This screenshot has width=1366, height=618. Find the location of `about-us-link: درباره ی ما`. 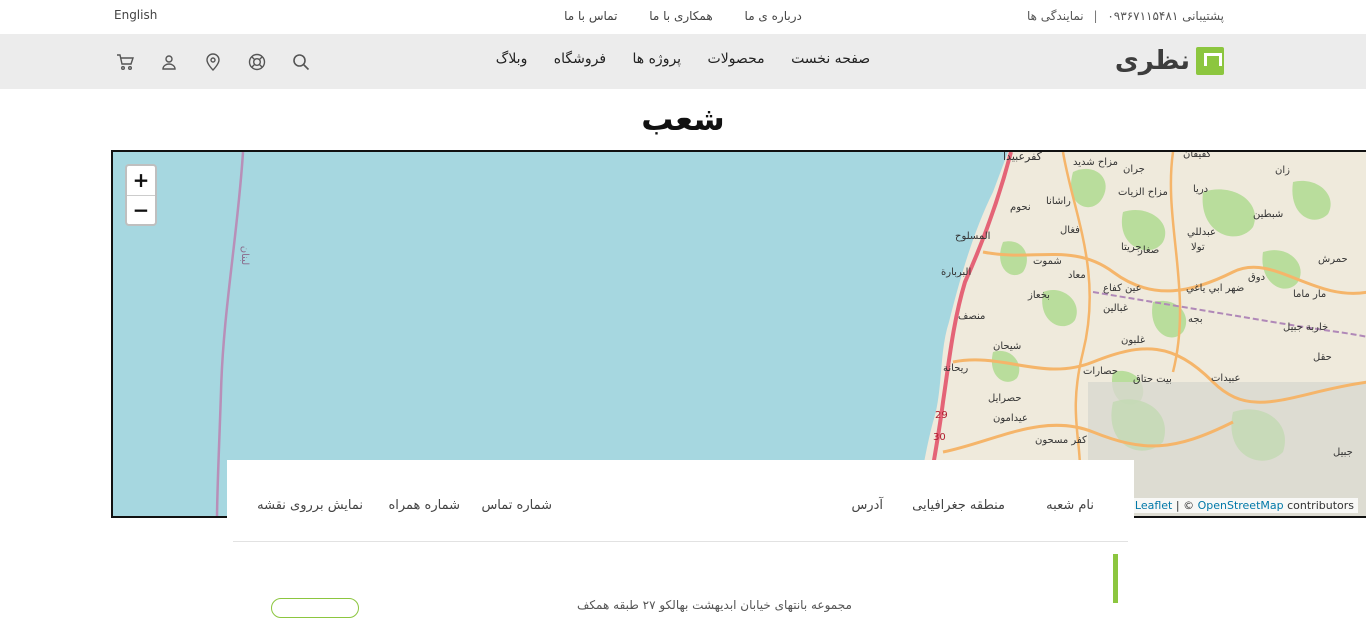

about-us-link: درباره ی ما is located at coordinates (773, 16).